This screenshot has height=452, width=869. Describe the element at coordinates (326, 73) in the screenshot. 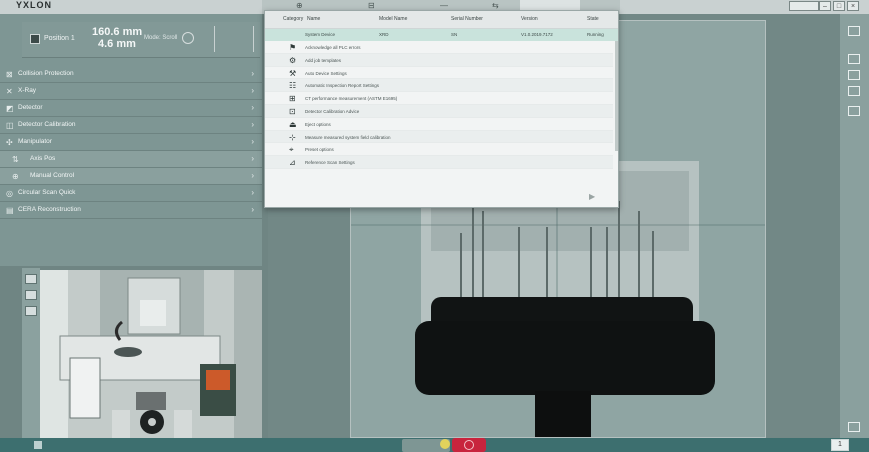

I see `list-item-label: Auto Device Settings` at that location.